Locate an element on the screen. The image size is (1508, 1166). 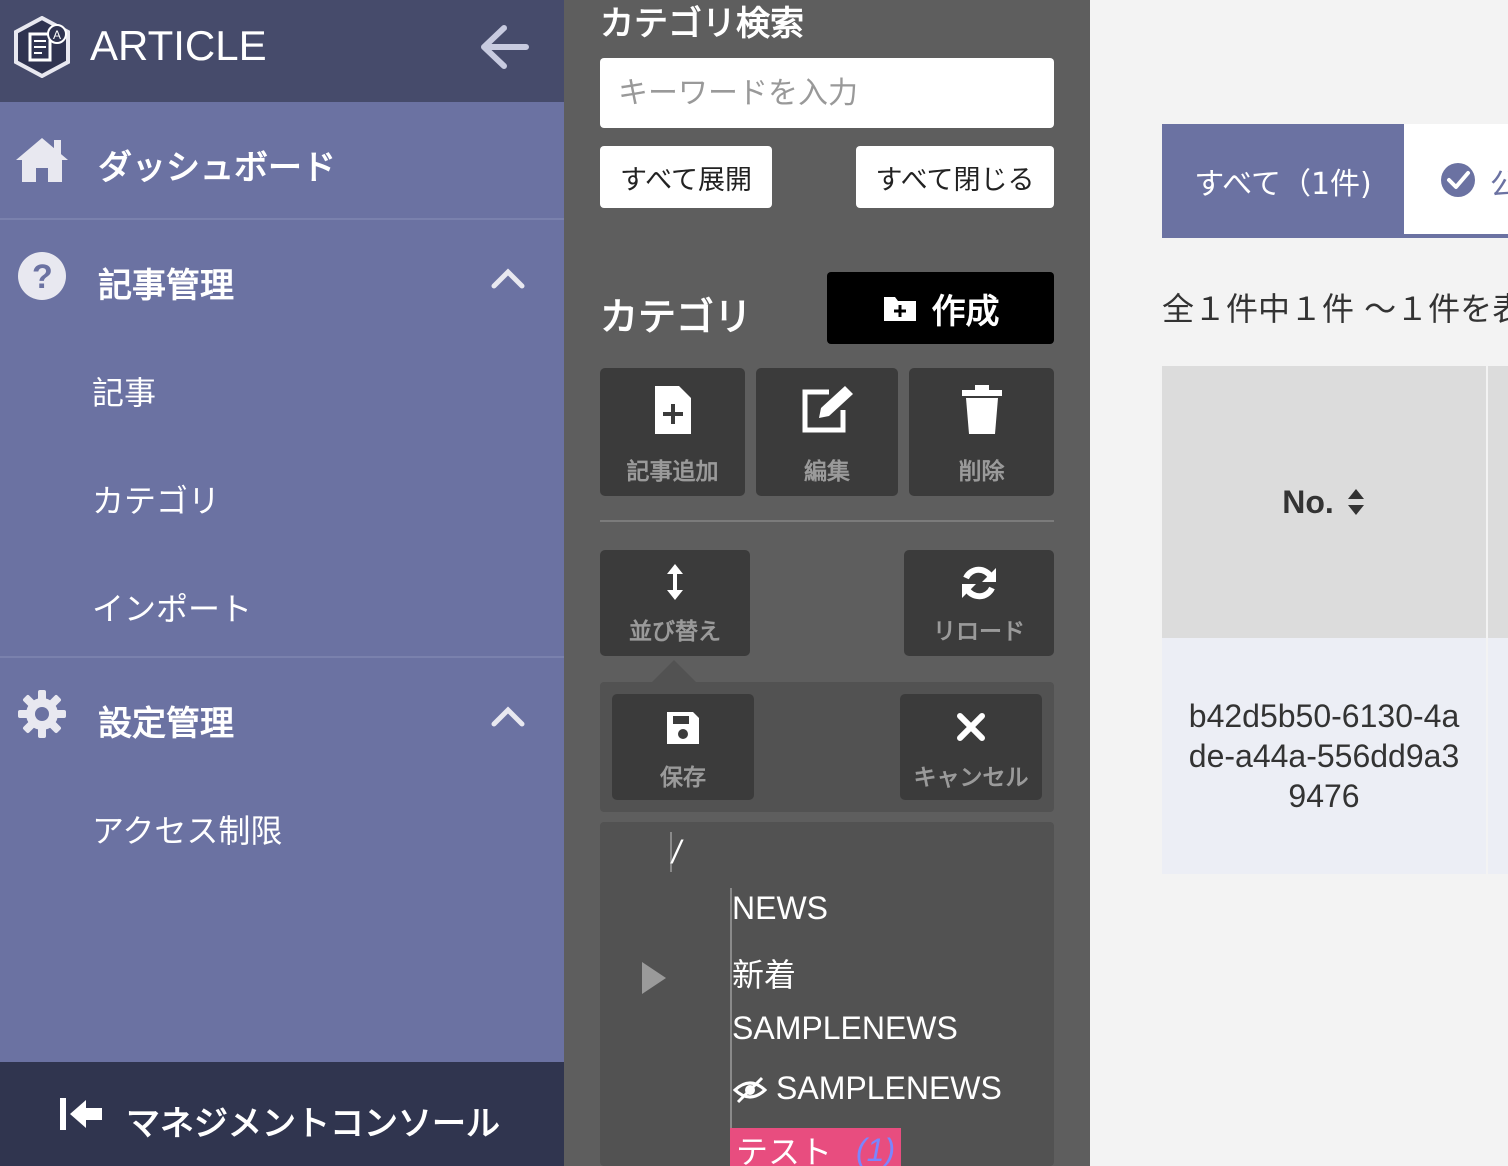
column-header is located at coordinates (1498, 502).